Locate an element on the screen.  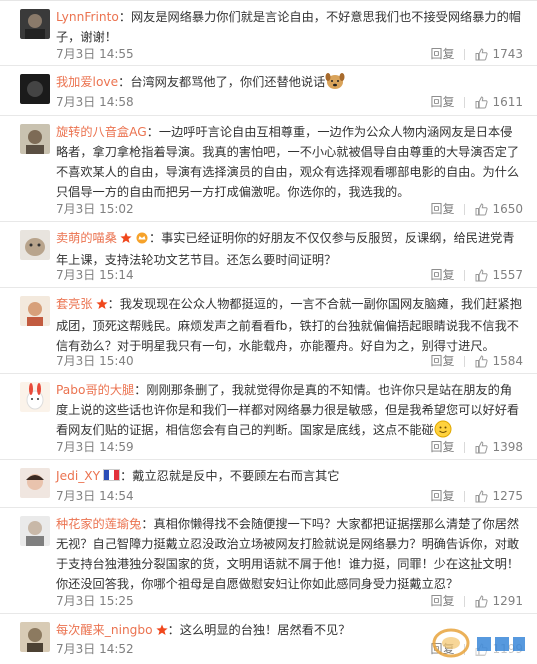
username-link: 种花家的莲瑜兔 is located at coordinates (98, 524).